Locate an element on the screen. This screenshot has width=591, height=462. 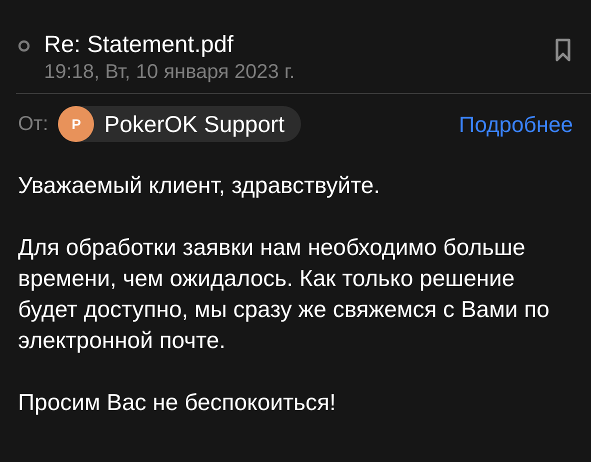
avatar: P is located at coordinates (76, 124).